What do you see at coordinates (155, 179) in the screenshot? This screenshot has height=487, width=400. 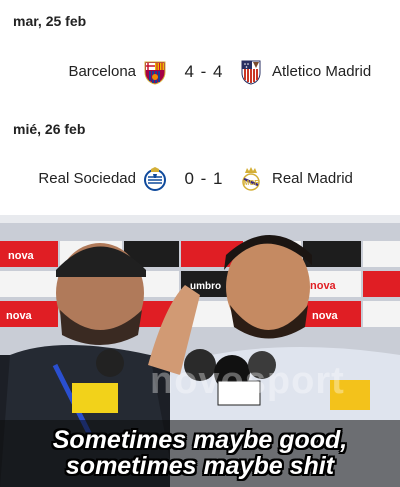 I see `real-sociedad-crest-icon` at bounding box center [155, 179].